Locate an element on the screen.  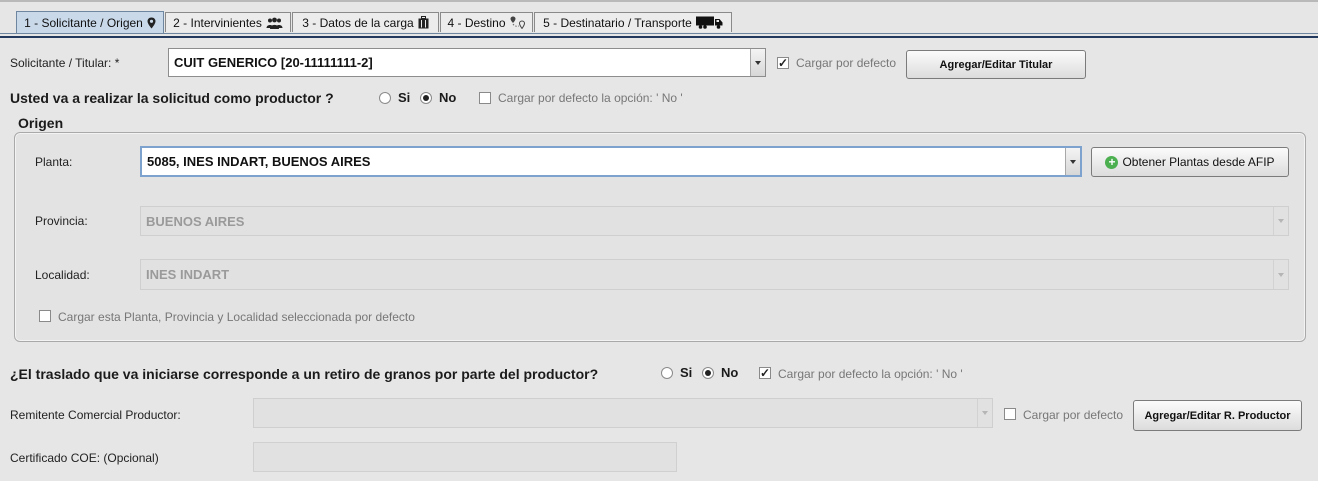
button-label: Agregar/Editar R. Productor is located at coordinates (1217, 415).